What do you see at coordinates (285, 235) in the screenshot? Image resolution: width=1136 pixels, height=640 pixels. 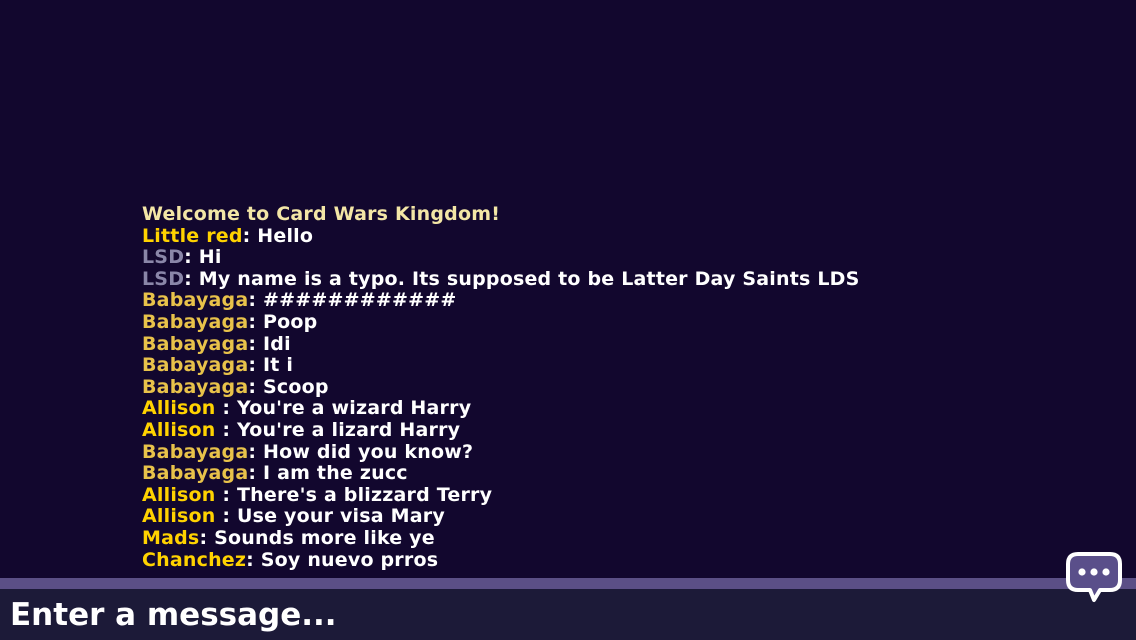 I see `message-text: Hello` at bounding box center [285, 235].